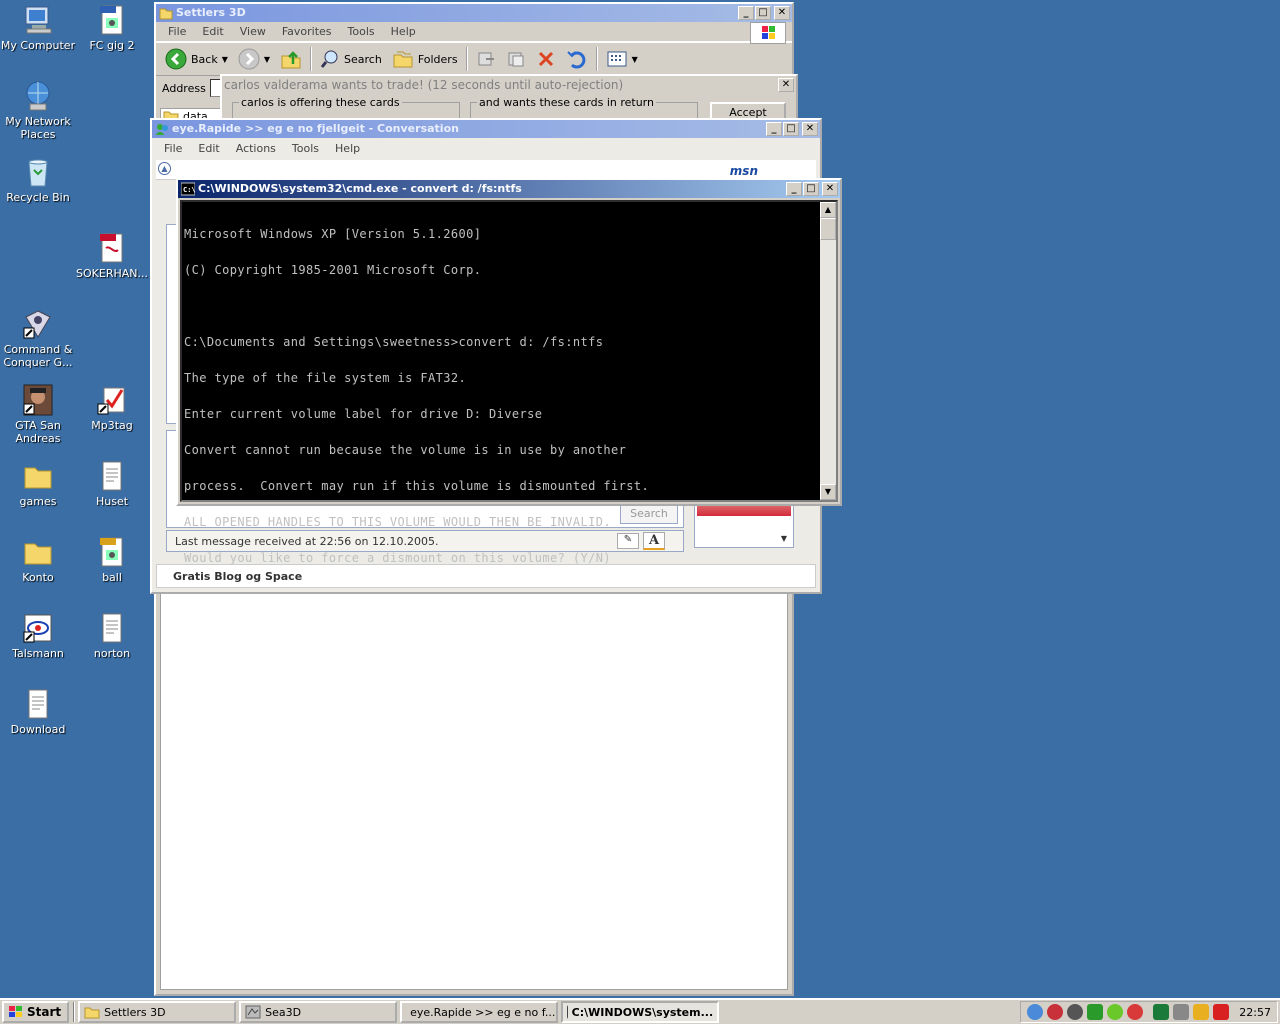  Describe the element at coordinates (38, 110) in the screenshot. I see `desktop-icon-my-network-places: My Network Places` at that location.